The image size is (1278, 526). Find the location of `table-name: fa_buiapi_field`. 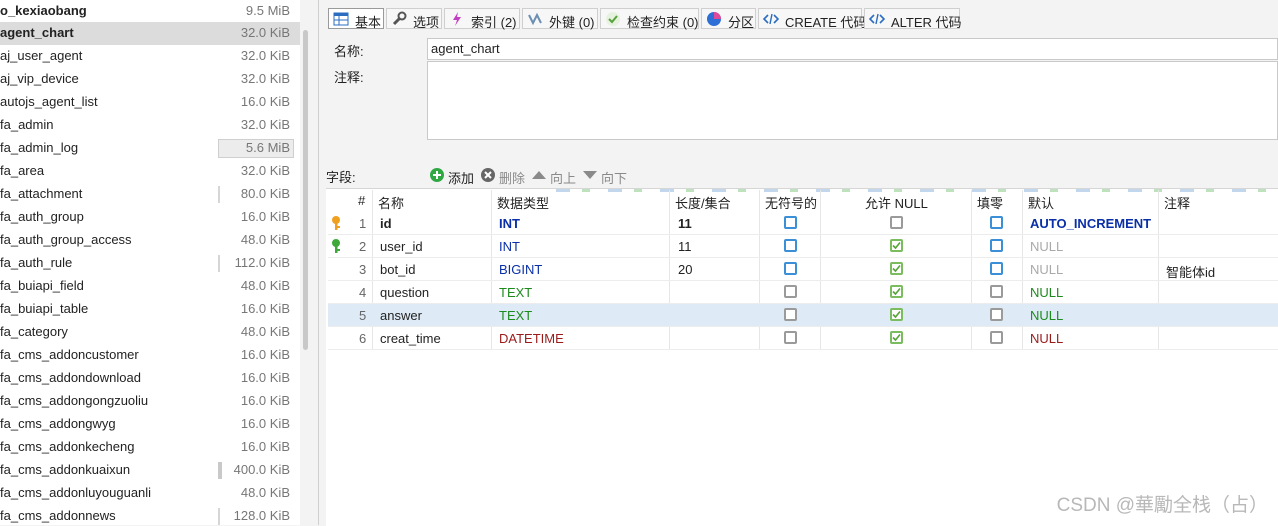

table-name: fa_buiapi_field is located at coordinates (42, 285).